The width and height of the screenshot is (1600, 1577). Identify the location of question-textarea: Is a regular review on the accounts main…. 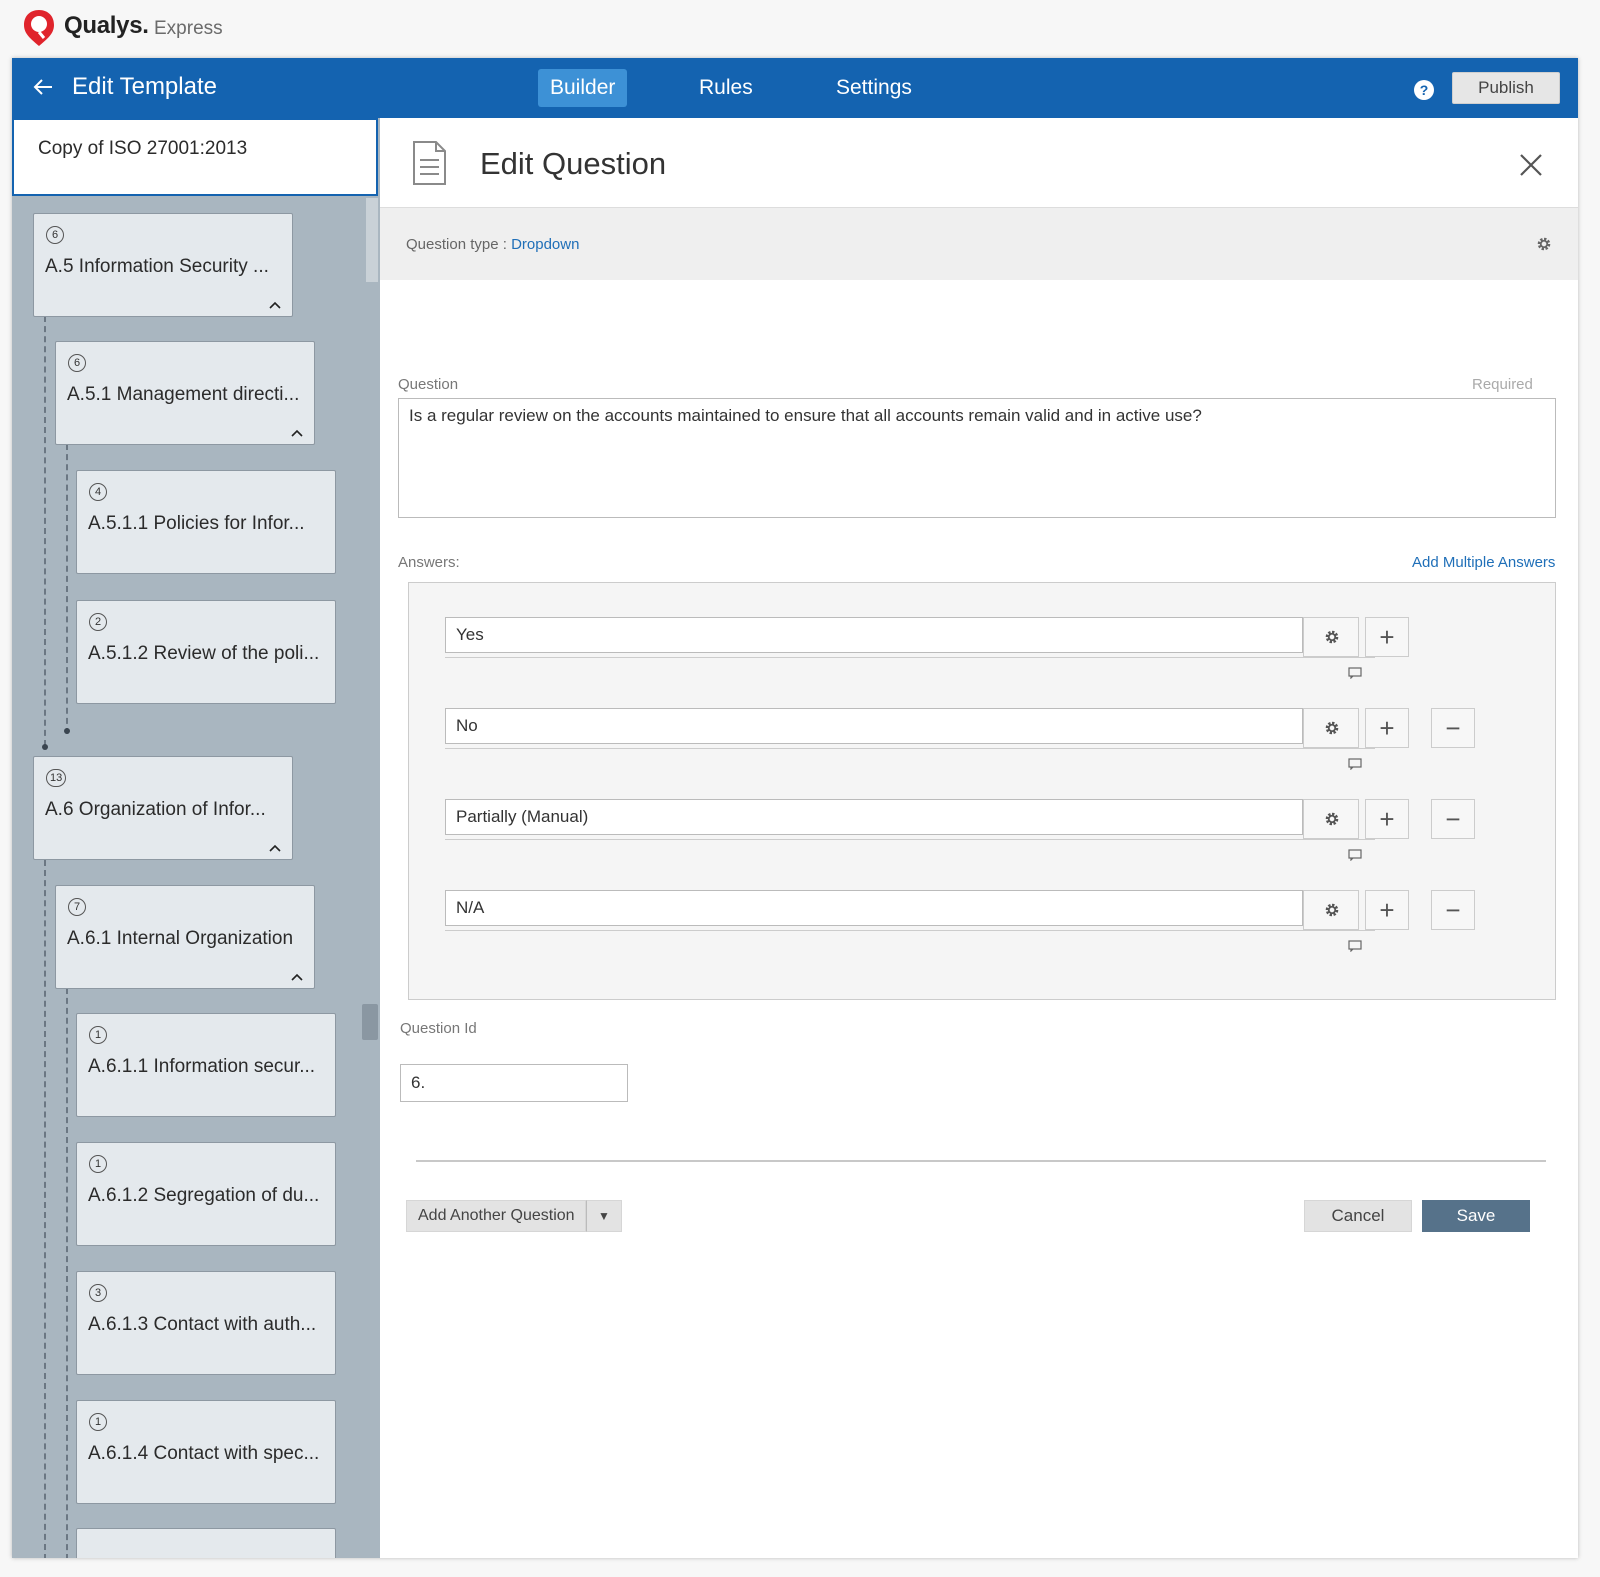
(977, 458).